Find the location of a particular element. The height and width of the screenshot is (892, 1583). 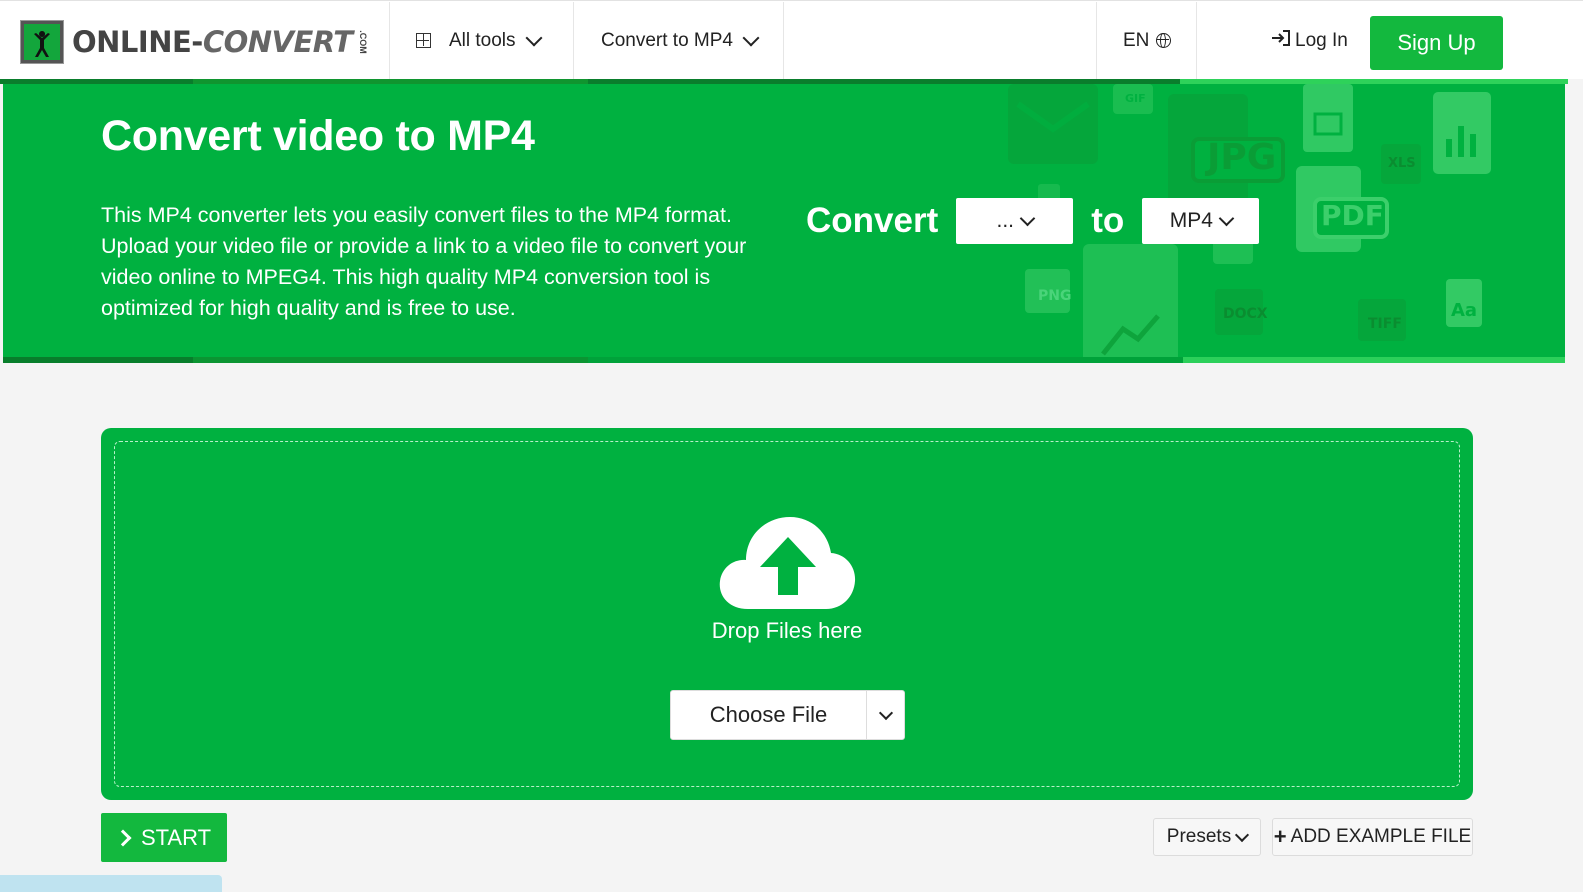

deco-label: DOCX is located at coordinates (1245, 314).